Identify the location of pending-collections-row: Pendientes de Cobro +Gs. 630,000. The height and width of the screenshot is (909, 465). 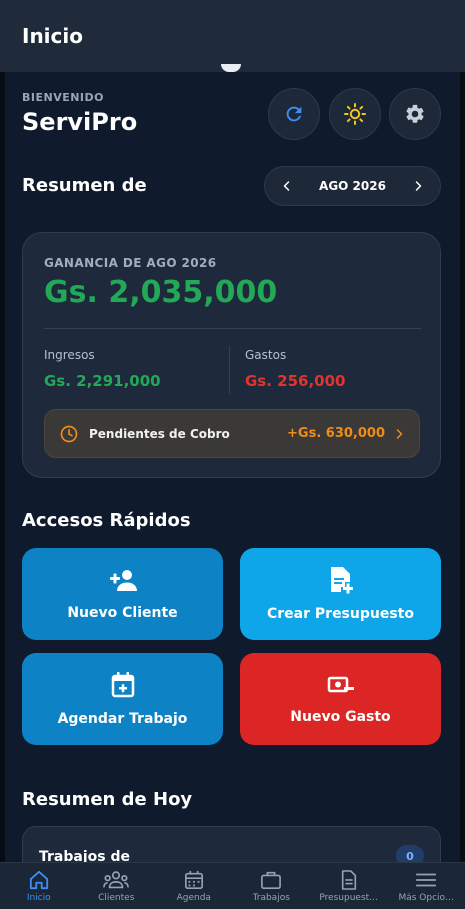
(232, 433).